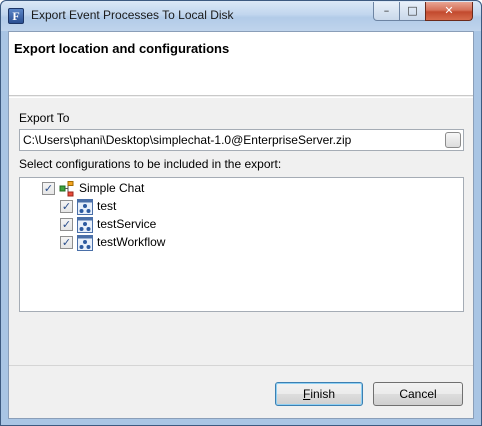 Image resolution: width=482 pixels, height=426 pixels. What do you see at coordinates (386, 11) in the screenshot?
I see `minimize-button: –` at bounding box center [386, 11].